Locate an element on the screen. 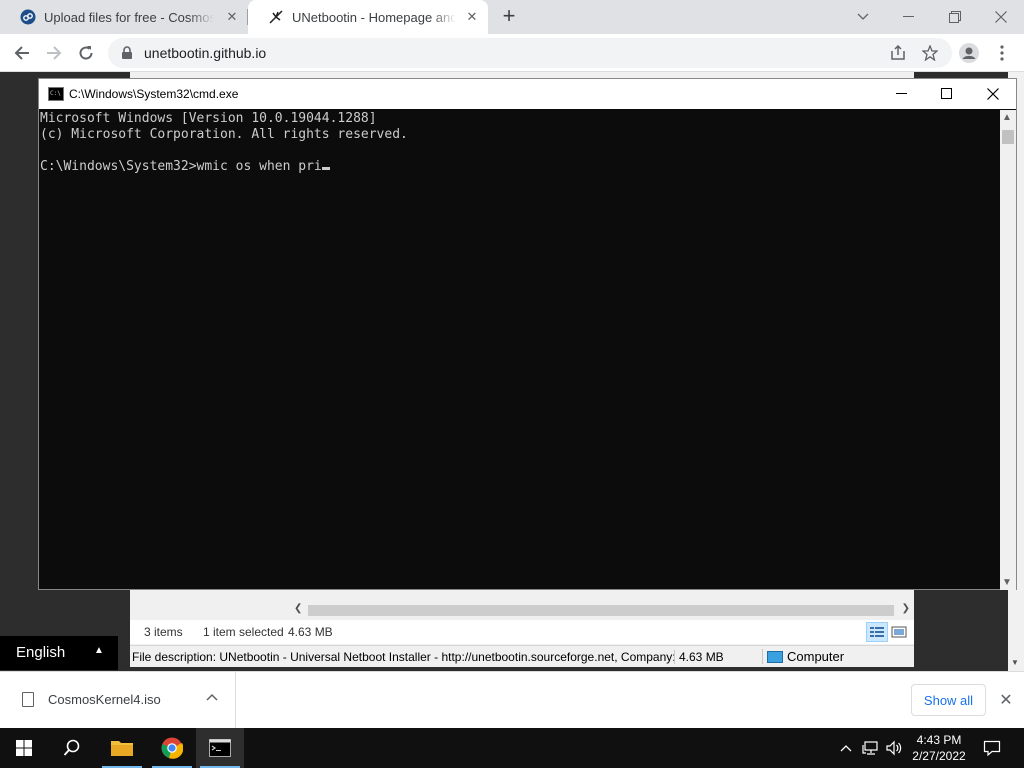 Image resolution: width=1024 pixels, height=768 pixels. volume-icon is located at coordinates (894, 748).